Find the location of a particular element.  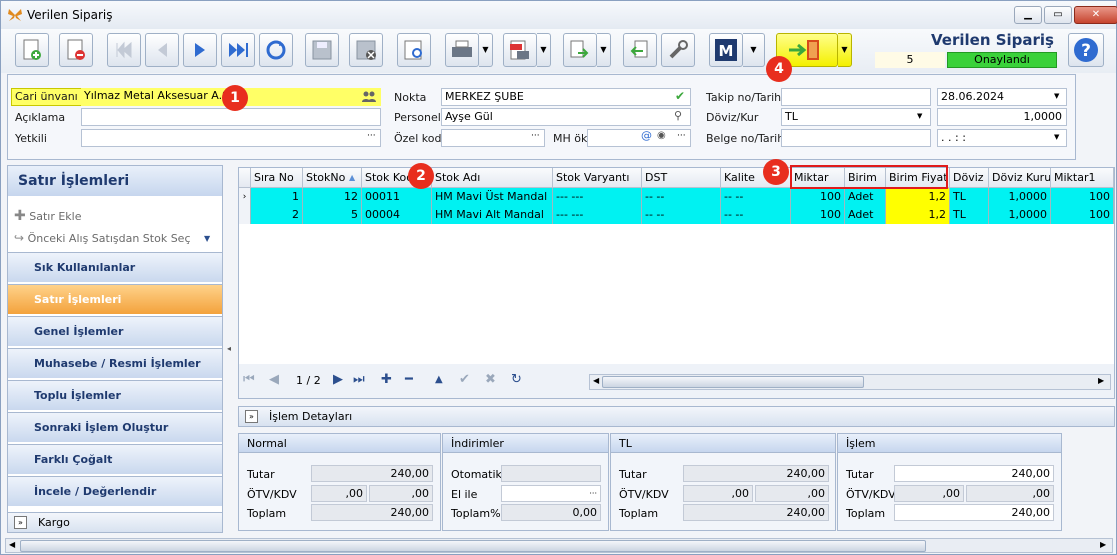

kur-input: 1,0000 is located at coordinates (1002, 117).